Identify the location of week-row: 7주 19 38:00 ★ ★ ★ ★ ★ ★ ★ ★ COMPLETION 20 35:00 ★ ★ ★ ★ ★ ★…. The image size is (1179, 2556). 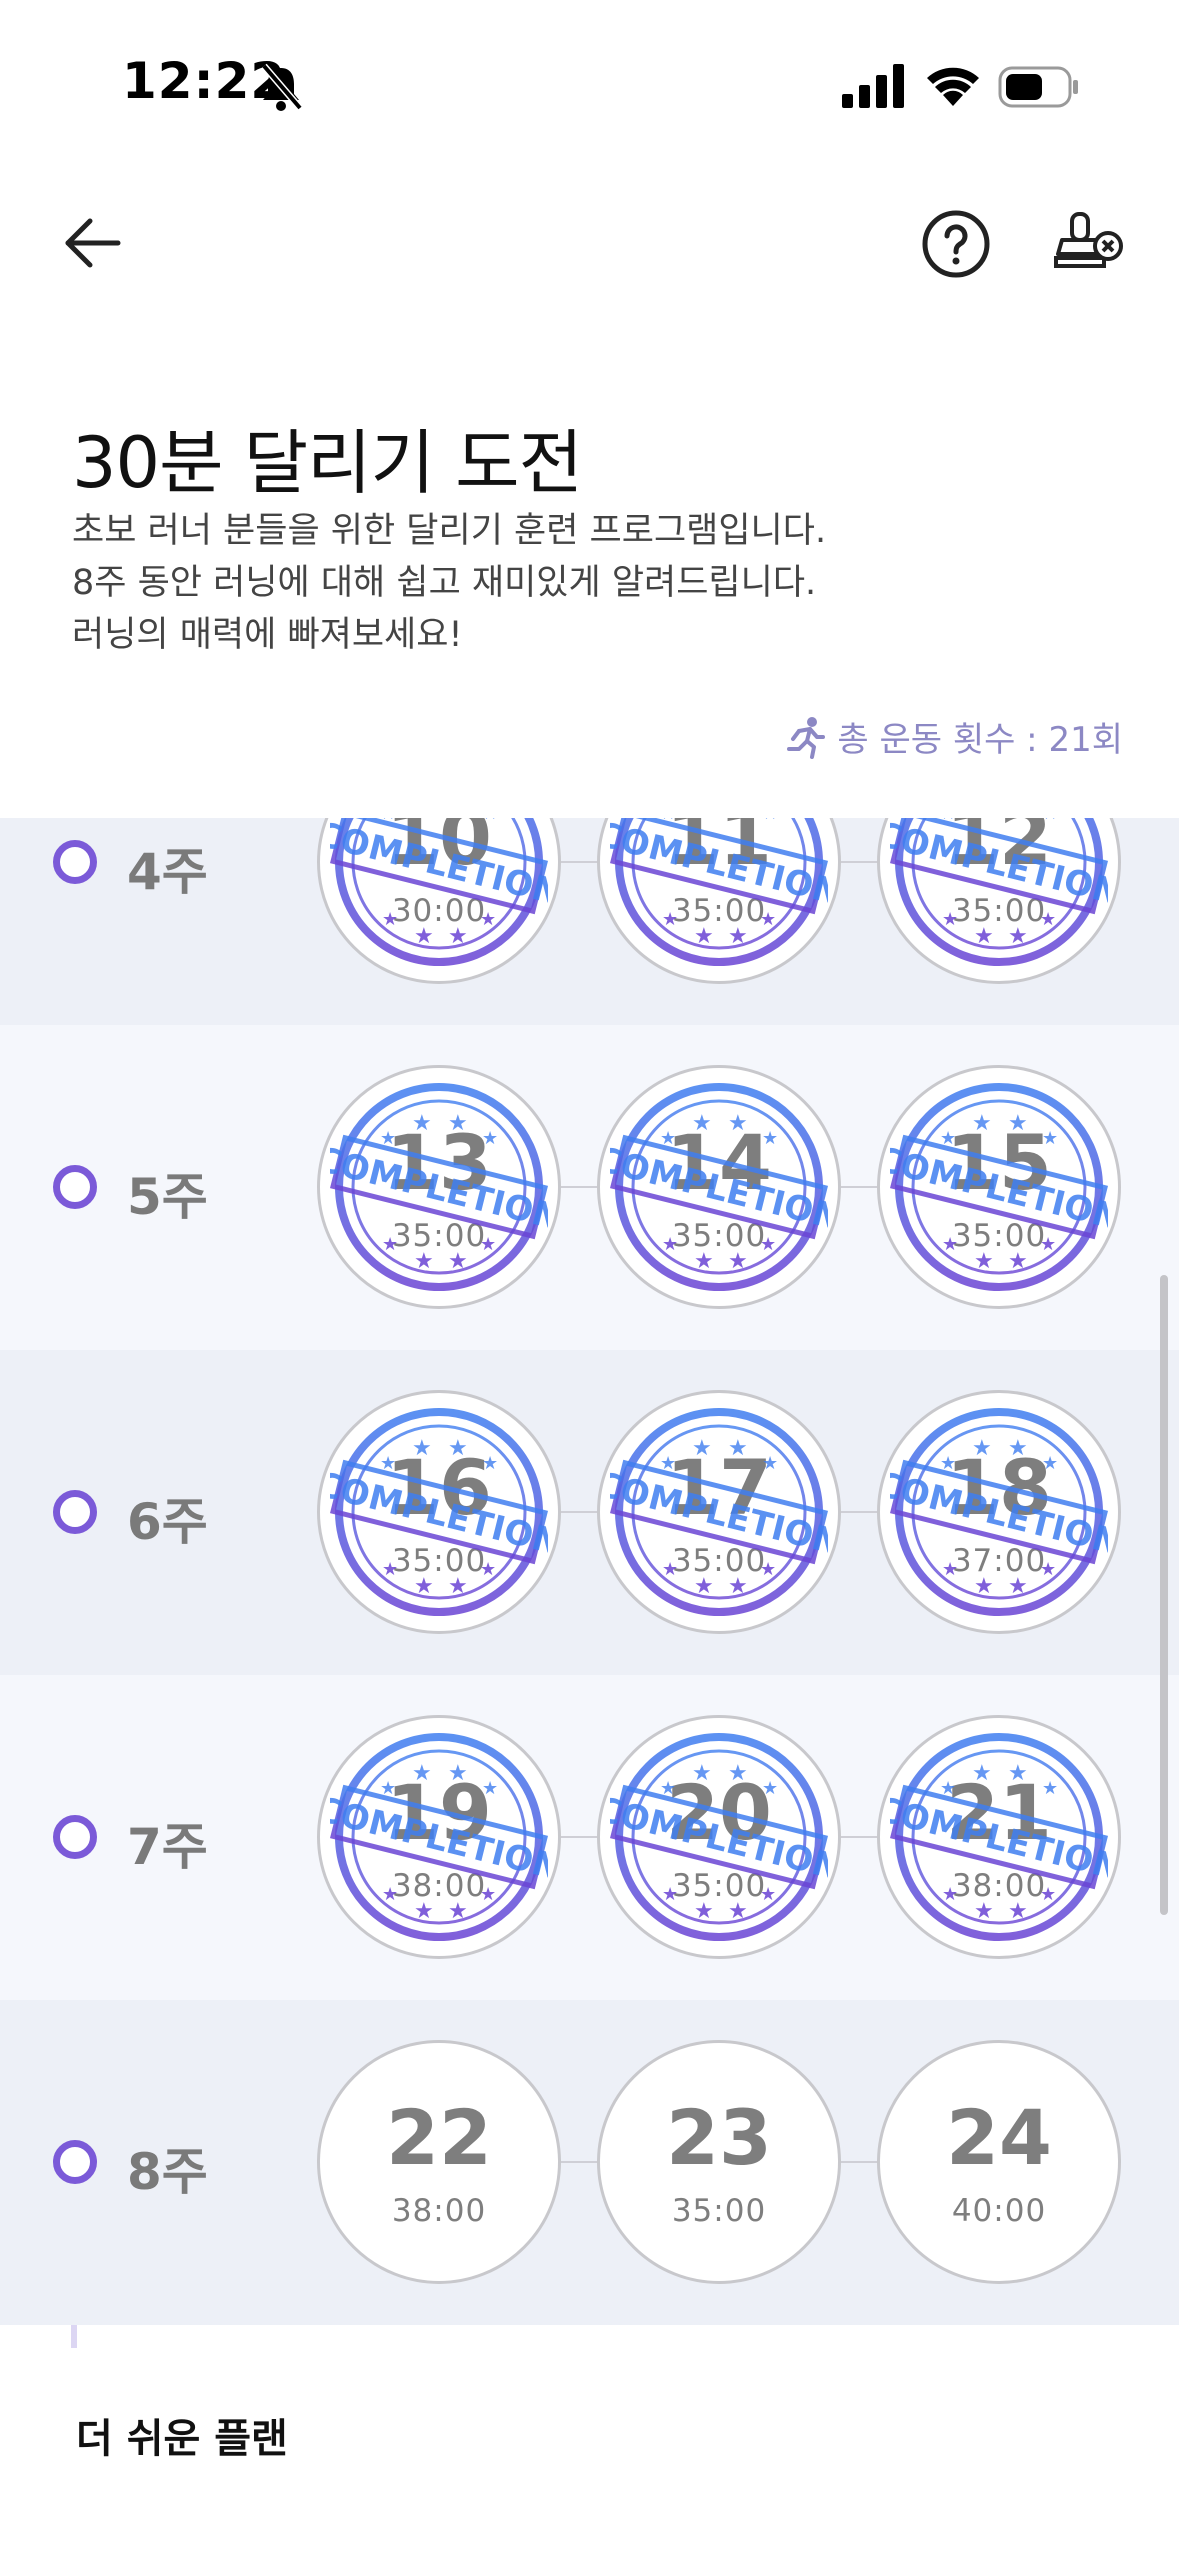
(589, 1837).